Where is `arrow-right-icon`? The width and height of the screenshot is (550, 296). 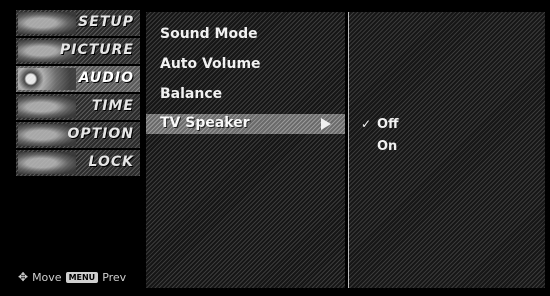 arrow-right-icon is located at coordinates (326, 124).